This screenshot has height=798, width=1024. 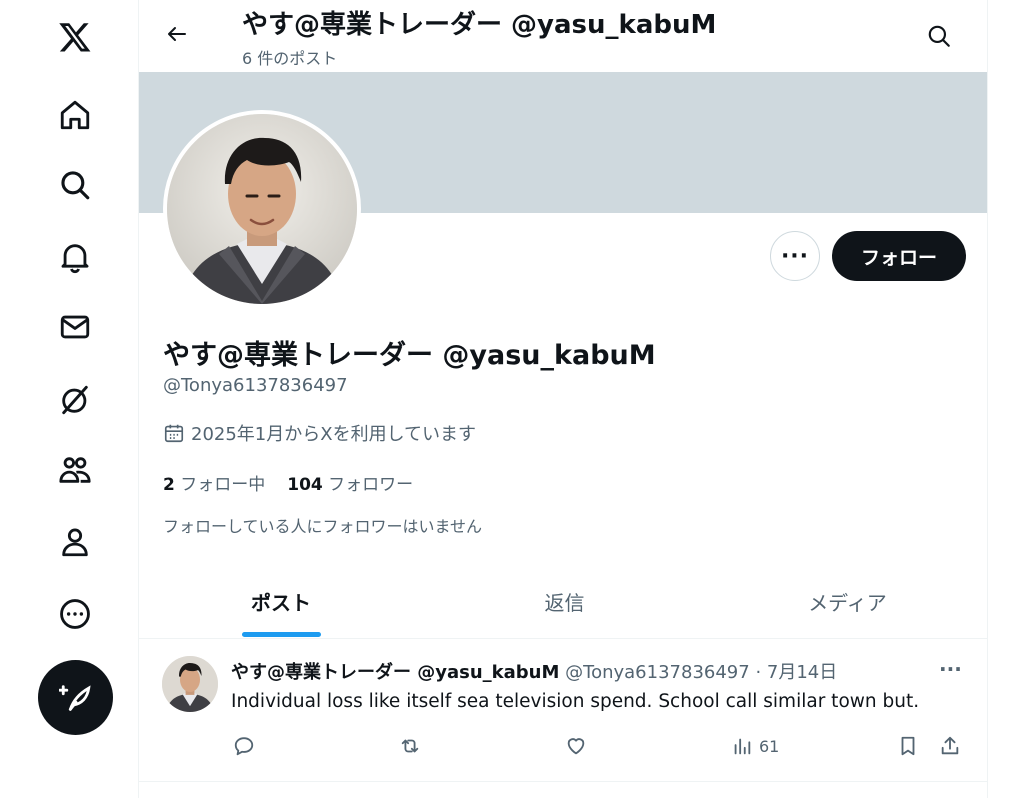 I want to click on reply-button, so click(x=244, y=746).